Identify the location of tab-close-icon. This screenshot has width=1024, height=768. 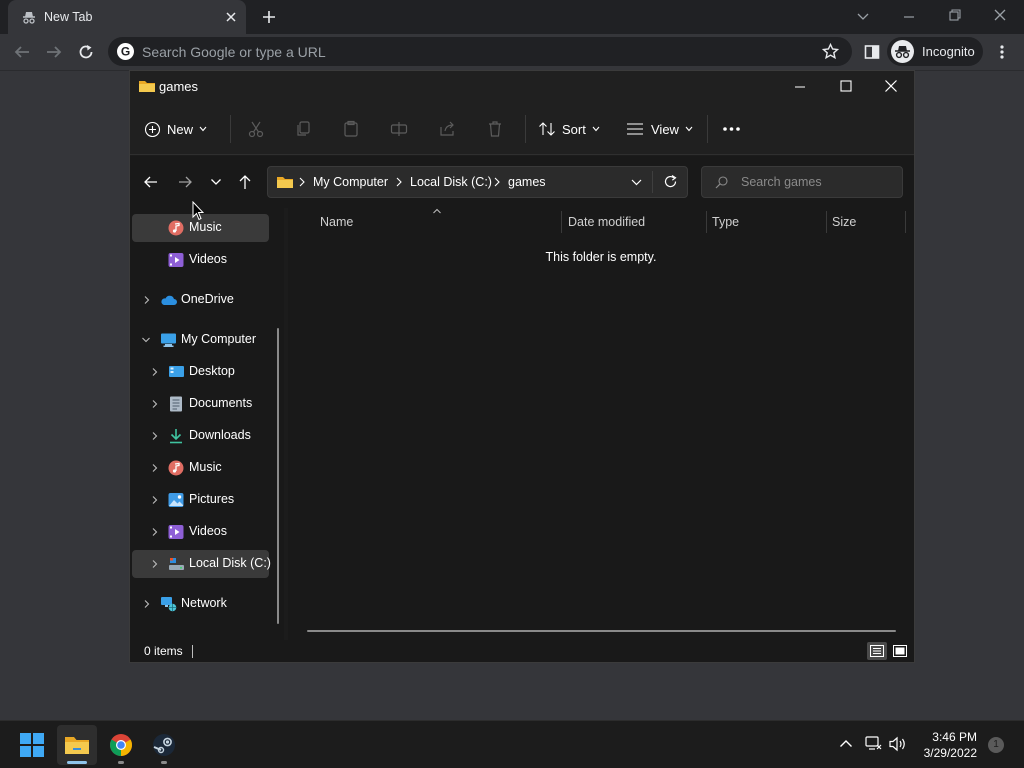
(231, 17).